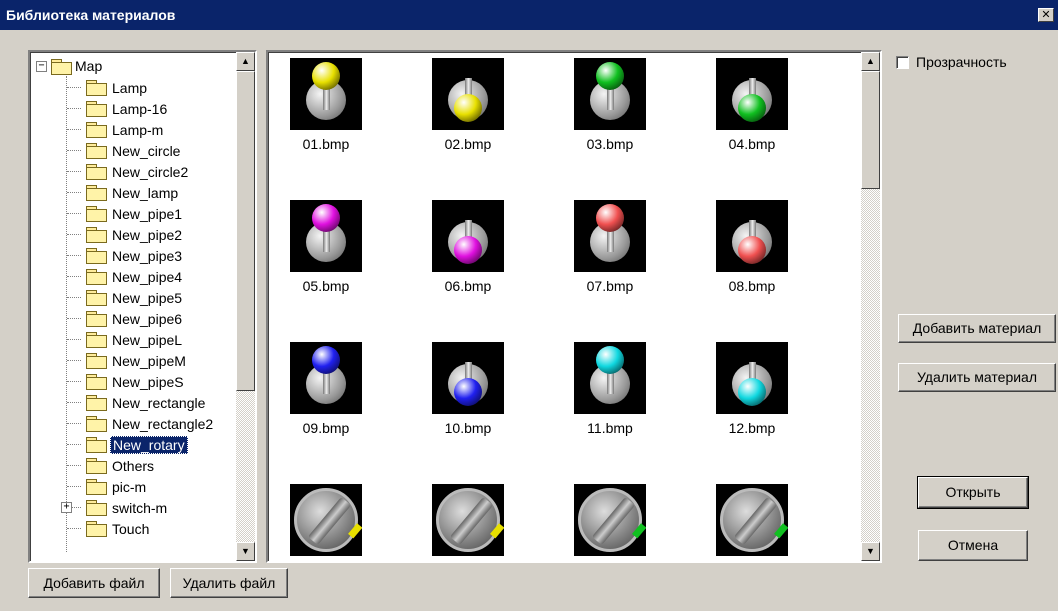  What do you see at coordinates (131, 528) in the screenshot?
I see `tree-item-label: Touch` at bounding box center [131, 528].